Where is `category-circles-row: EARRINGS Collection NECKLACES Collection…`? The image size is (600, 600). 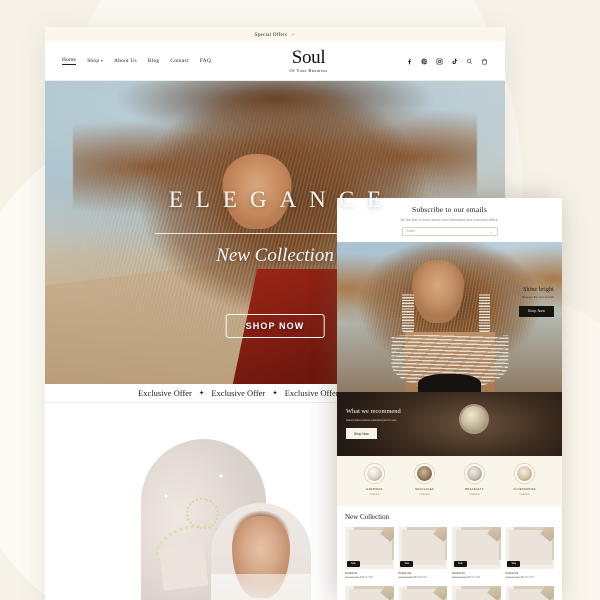
category-circles-row: EARRINGS Collection NECKLACES Collection… is located at coordinates (449, 481).